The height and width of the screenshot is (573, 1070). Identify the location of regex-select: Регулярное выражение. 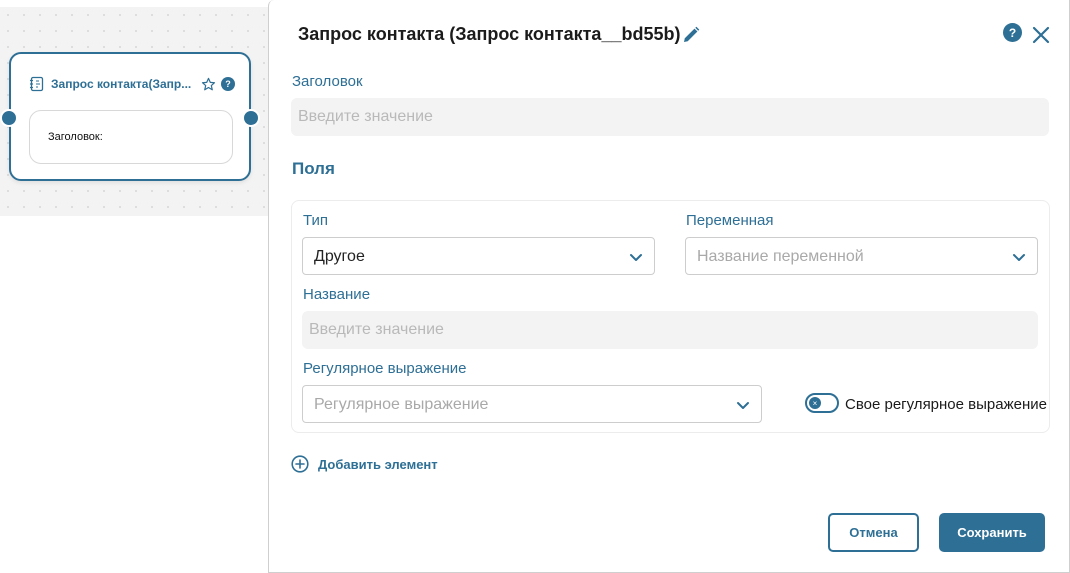
(532, 404).